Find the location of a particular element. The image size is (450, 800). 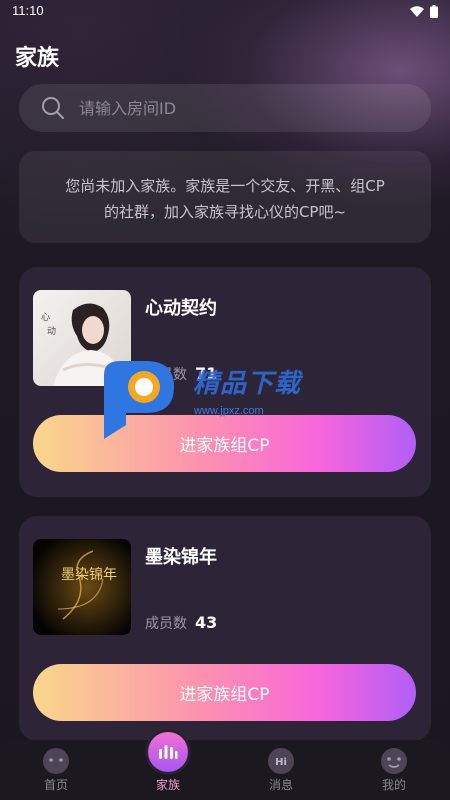

search-box is located at coordinates (225, 108).